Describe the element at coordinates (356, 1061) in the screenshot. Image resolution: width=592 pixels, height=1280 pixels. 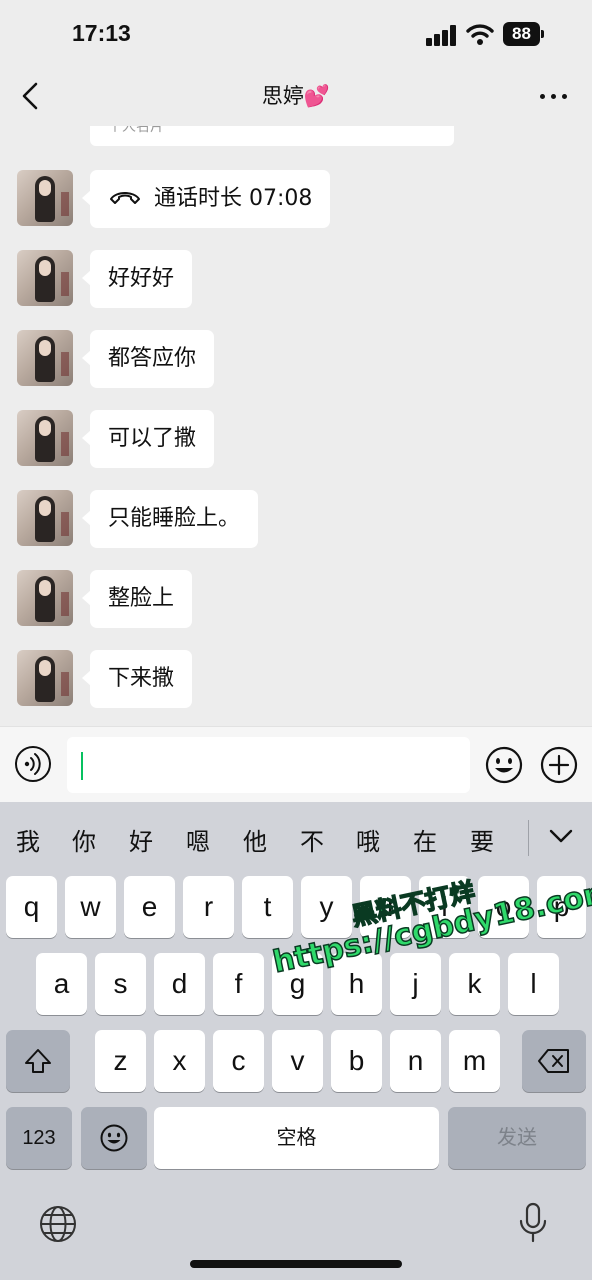
I see `key-b: b` at that location.